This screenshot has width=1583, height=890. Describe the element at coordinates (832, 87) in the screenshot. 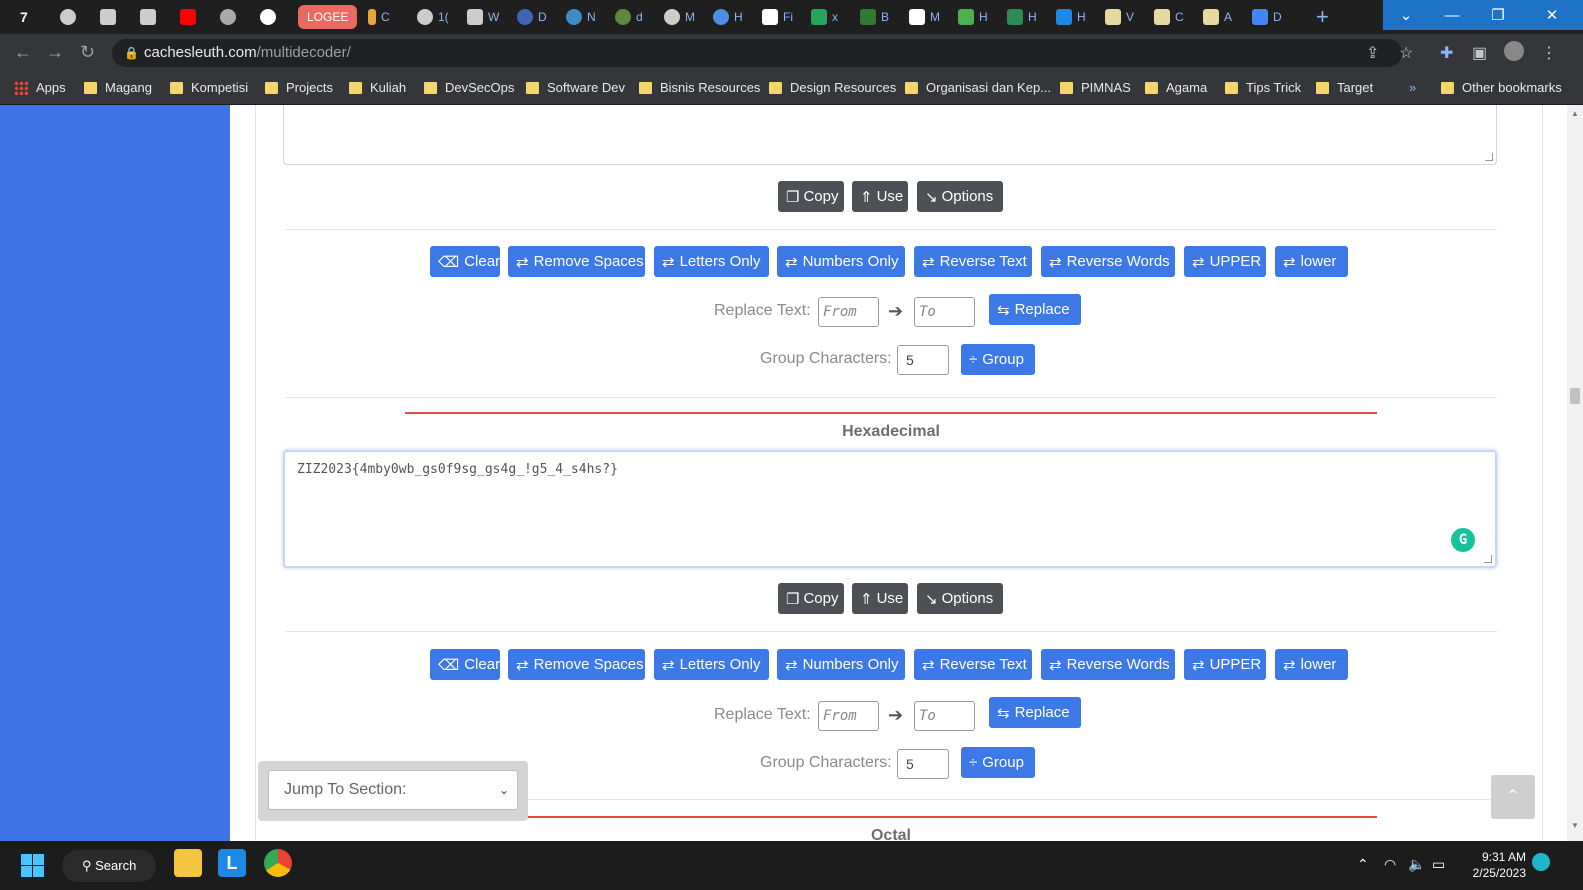

I see `bookmark-folder: Design Resources` at that location.